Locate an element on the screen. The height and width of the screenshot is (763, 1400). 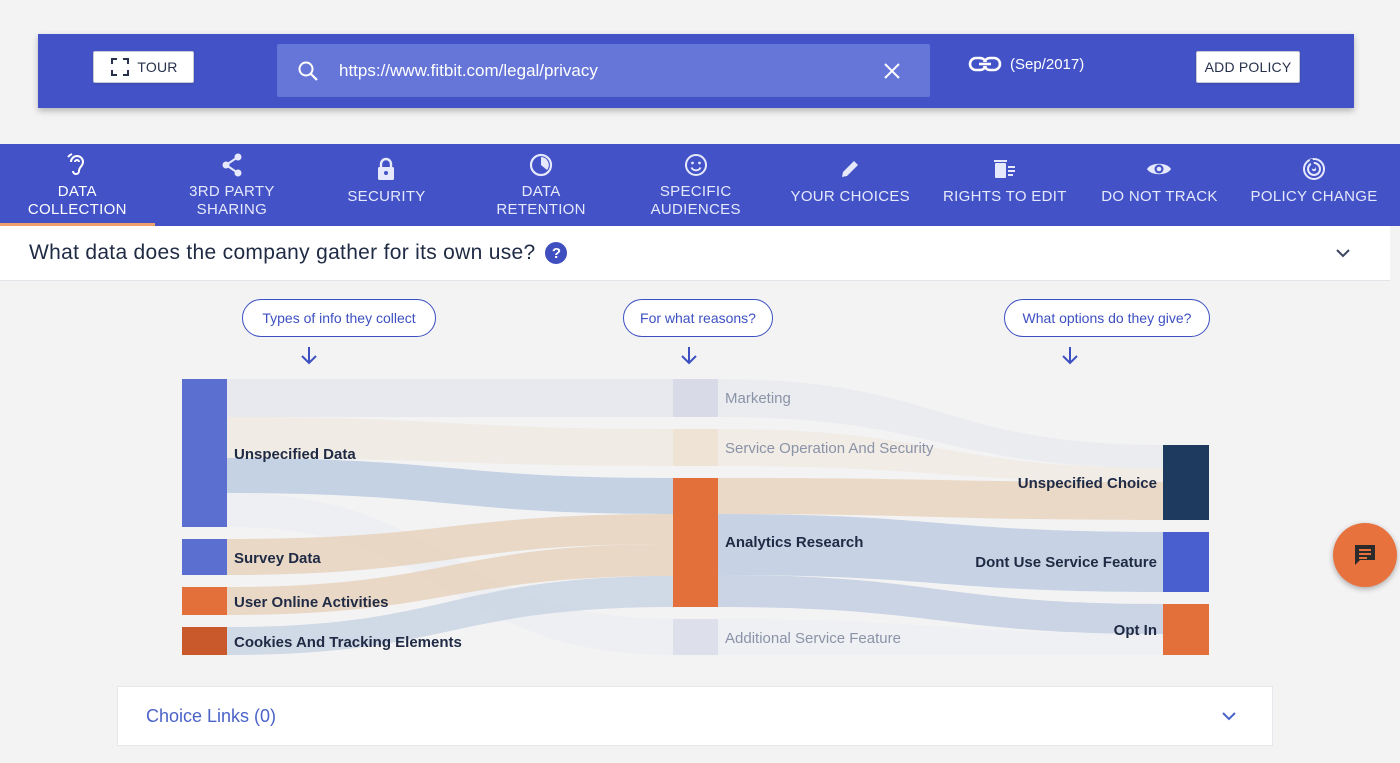
source-node-survey-data is located at coordinates (204, 557).